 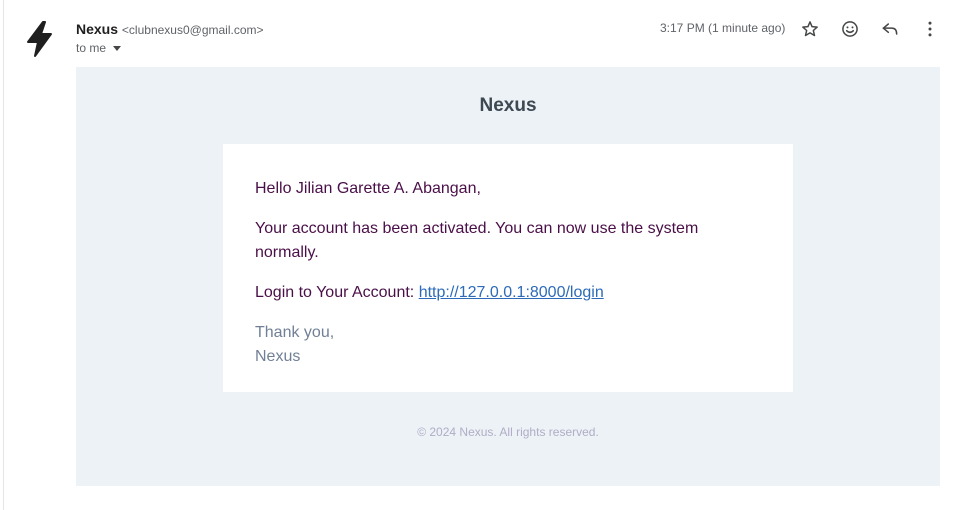 What do you see at coordinates (117, 48) in the screenshot?
I see `chevron-down-icon` at bounding box center [117, 48].